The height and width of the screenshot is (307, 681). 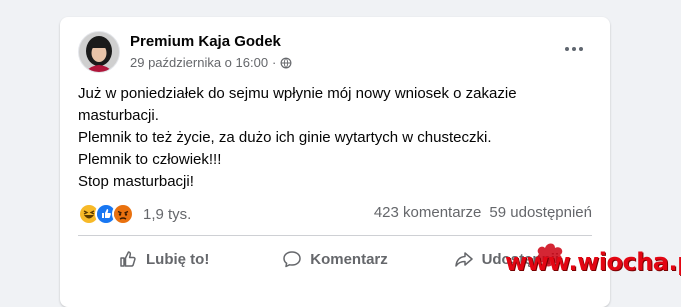 What do you see at coordinates (167, 214) in the screenshot?
I see `reaction-count: 1,9 tys.` at bounding box center [167, 214].